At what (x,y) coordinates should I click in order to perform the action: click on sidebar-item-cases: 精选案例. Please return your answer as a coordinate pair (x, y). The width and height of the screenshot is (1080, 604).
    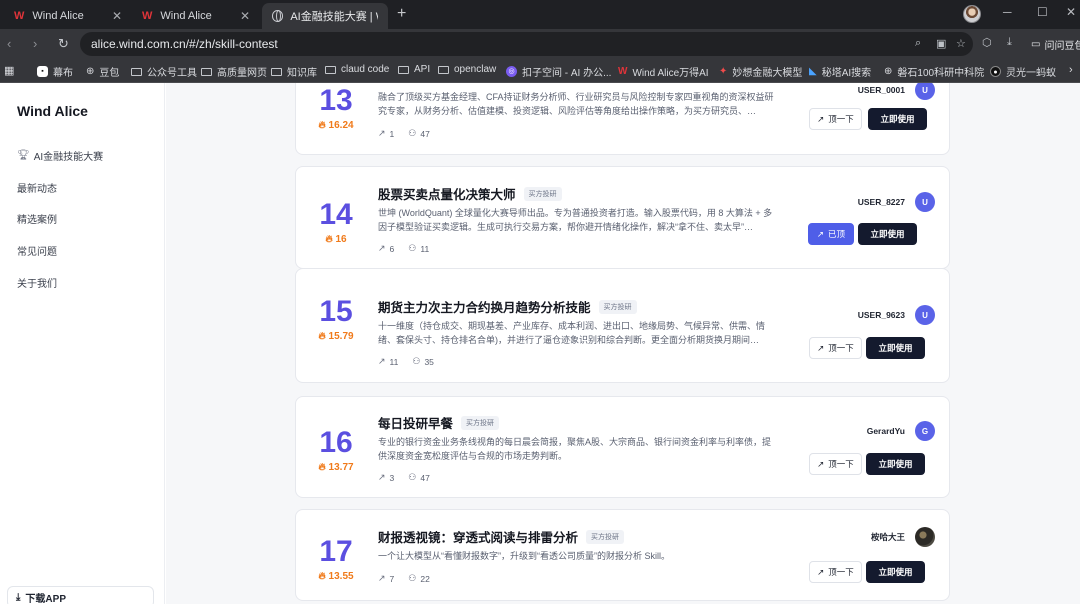
    Looking at the image, I should click on (37, 218).